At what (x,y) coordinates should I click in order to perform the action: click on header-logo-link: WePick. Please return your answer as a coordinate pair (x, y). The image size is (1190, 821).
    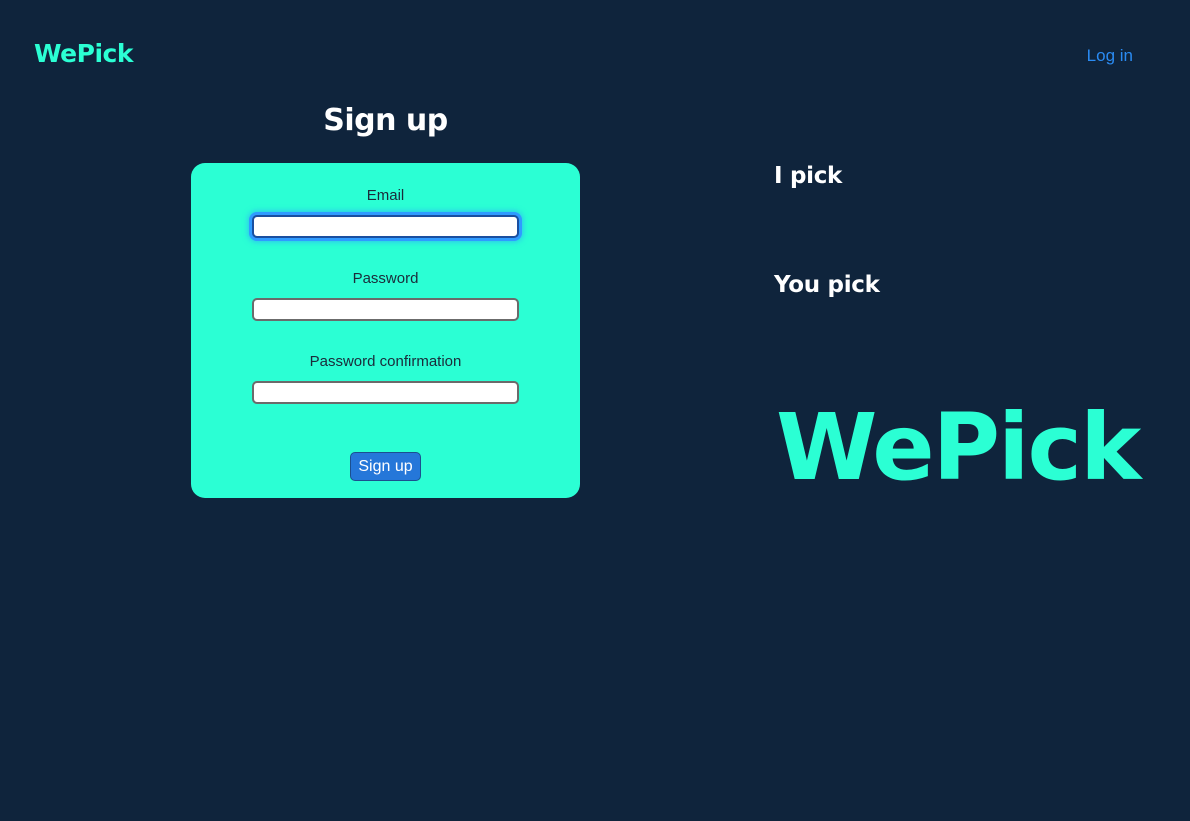
    Looking at the image, I should click on (83, 54).